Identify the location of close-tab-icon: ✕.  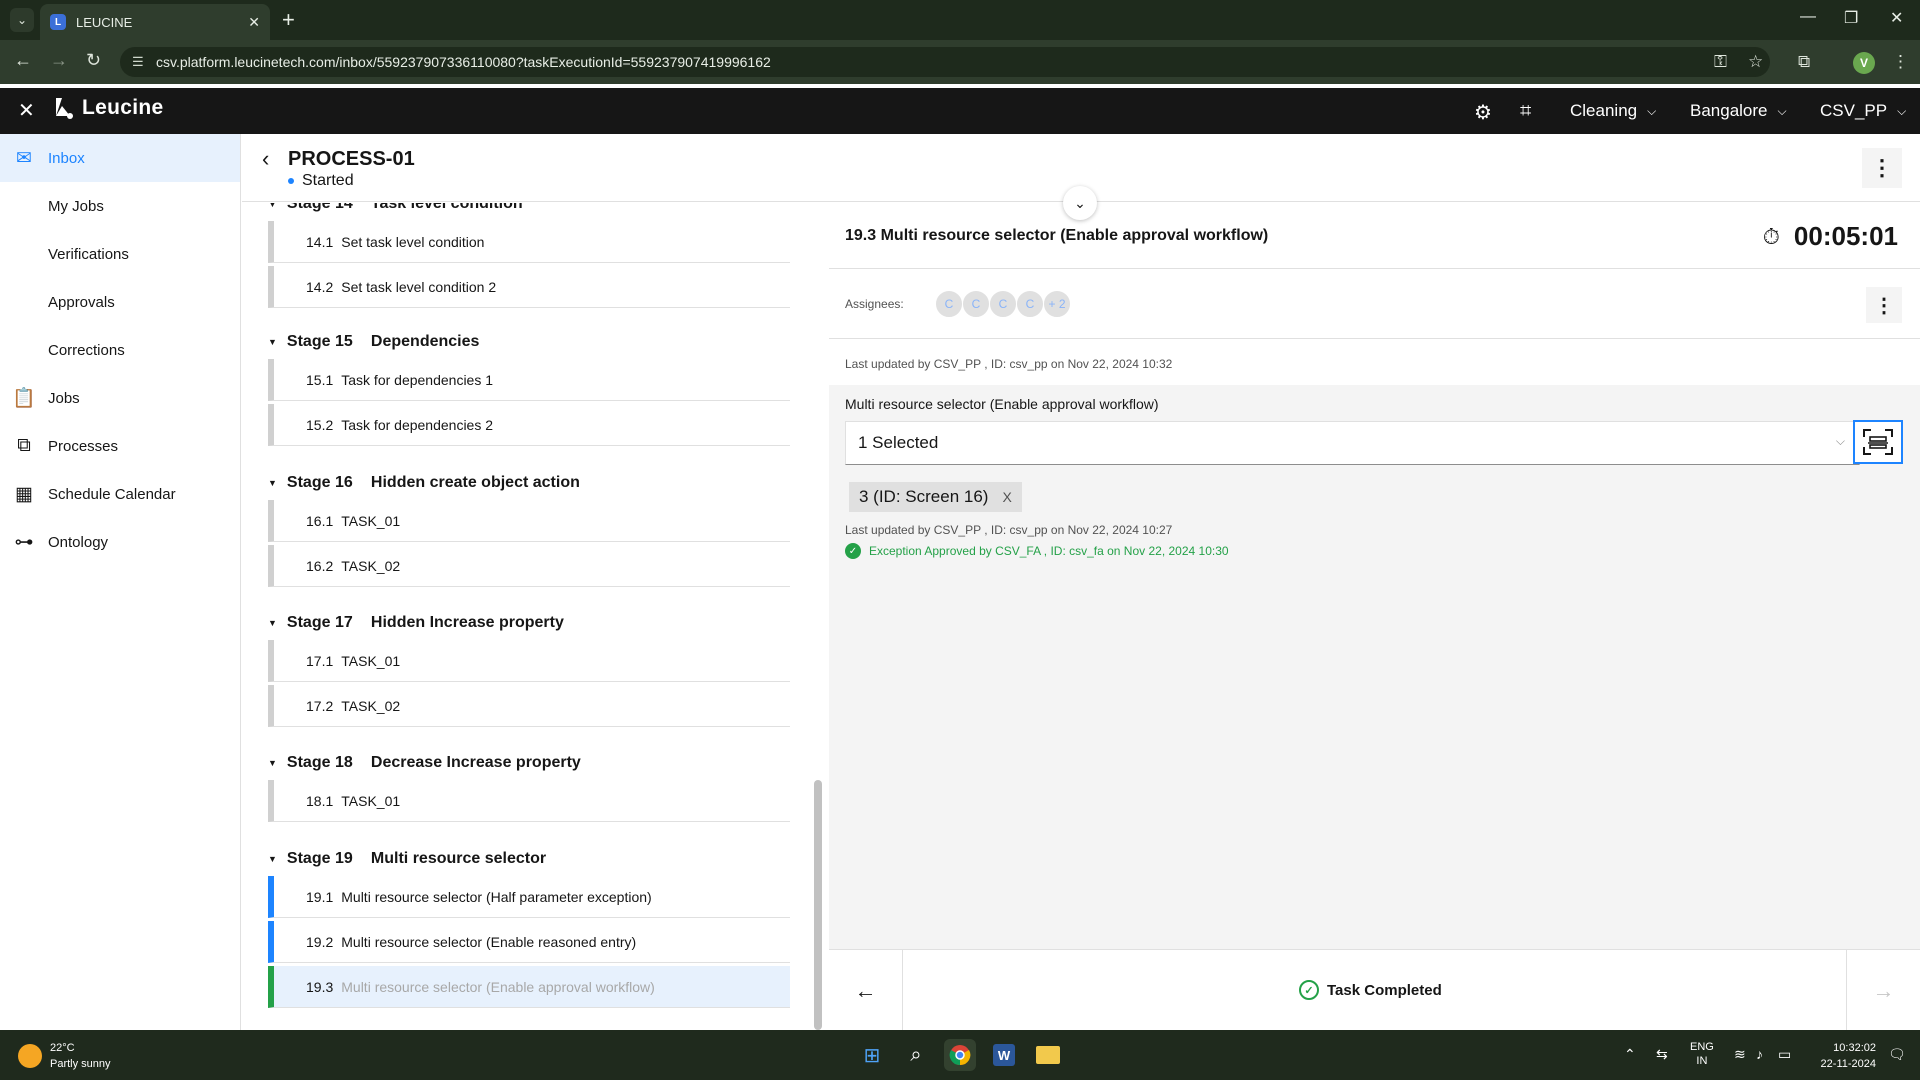
(254, 22).